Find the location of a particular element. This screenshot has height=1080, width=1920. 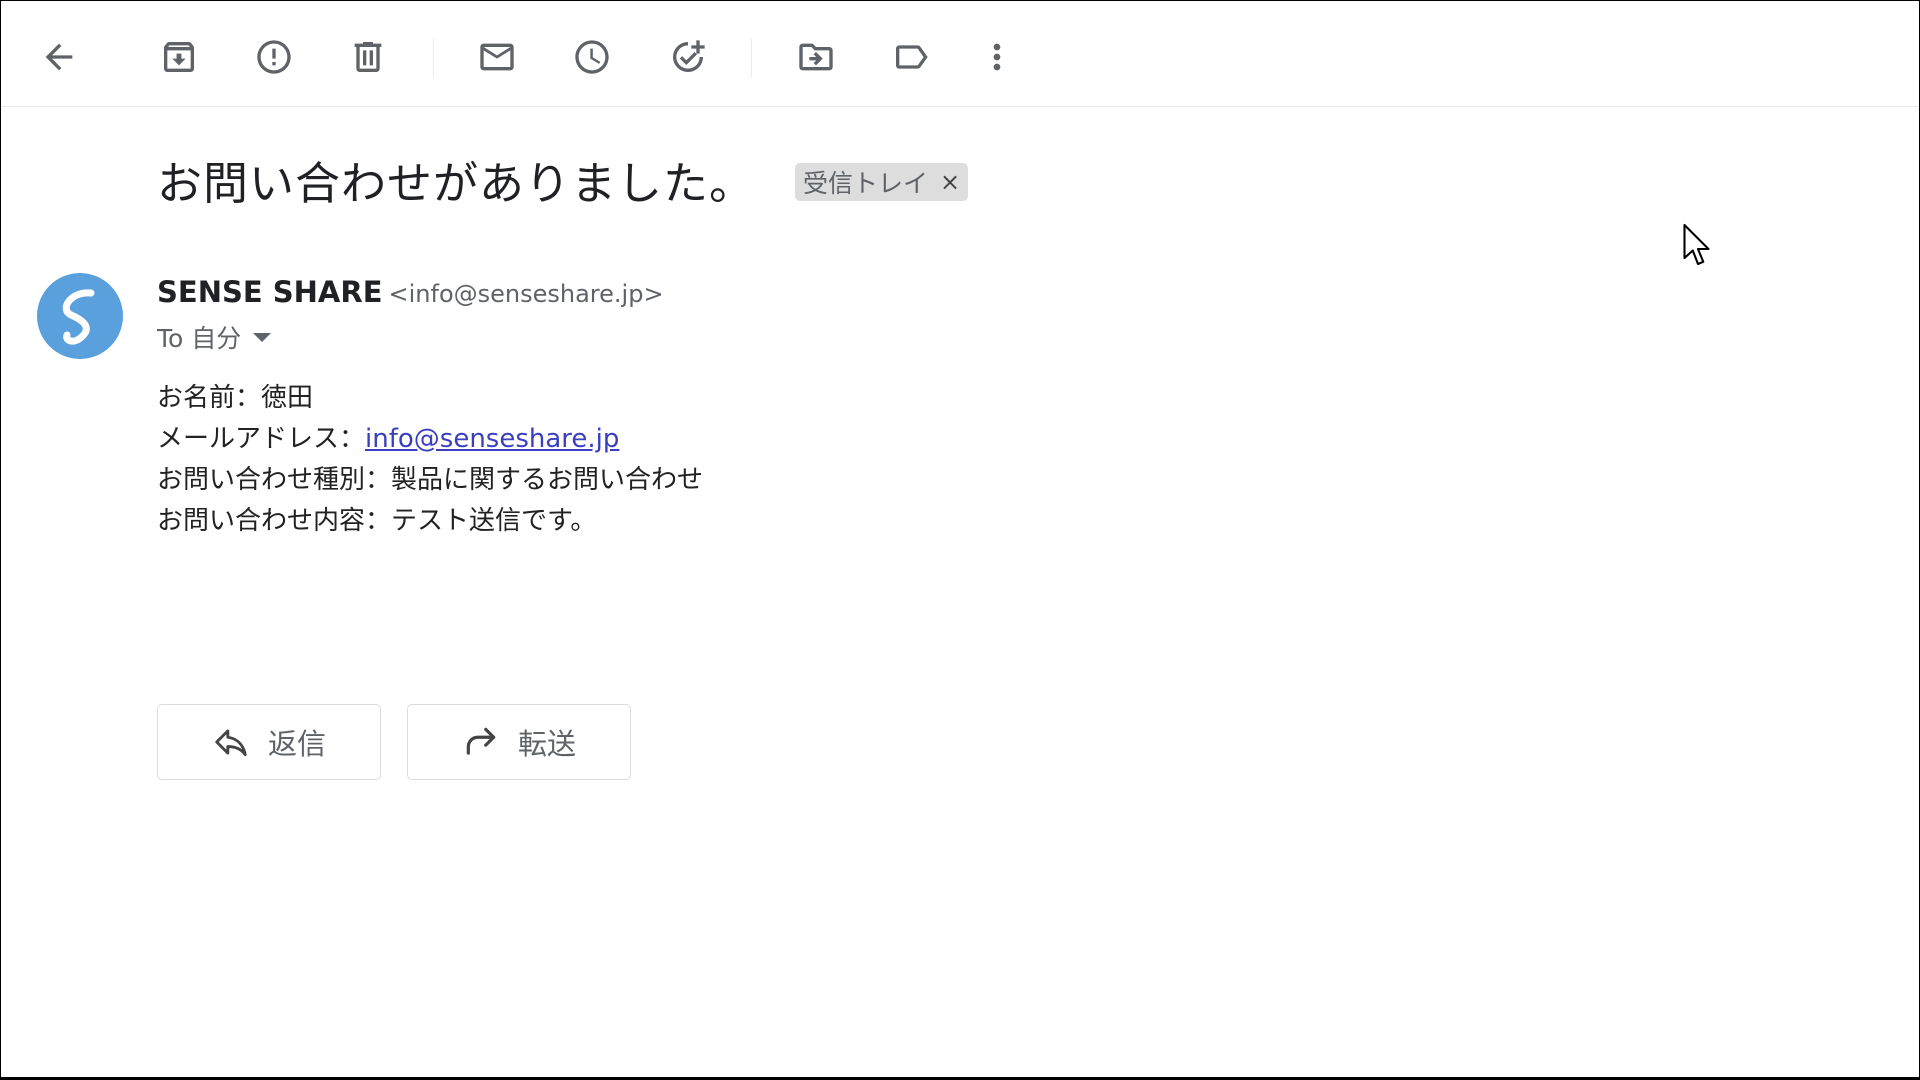

more-button is located at coordinates (997, 57).